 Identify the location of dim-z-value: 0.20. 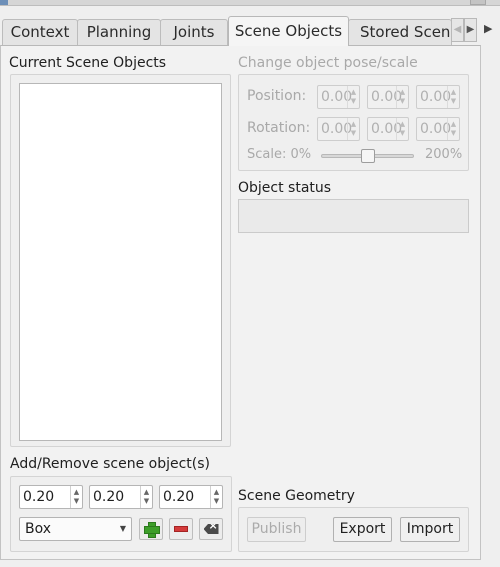
(179, 497).